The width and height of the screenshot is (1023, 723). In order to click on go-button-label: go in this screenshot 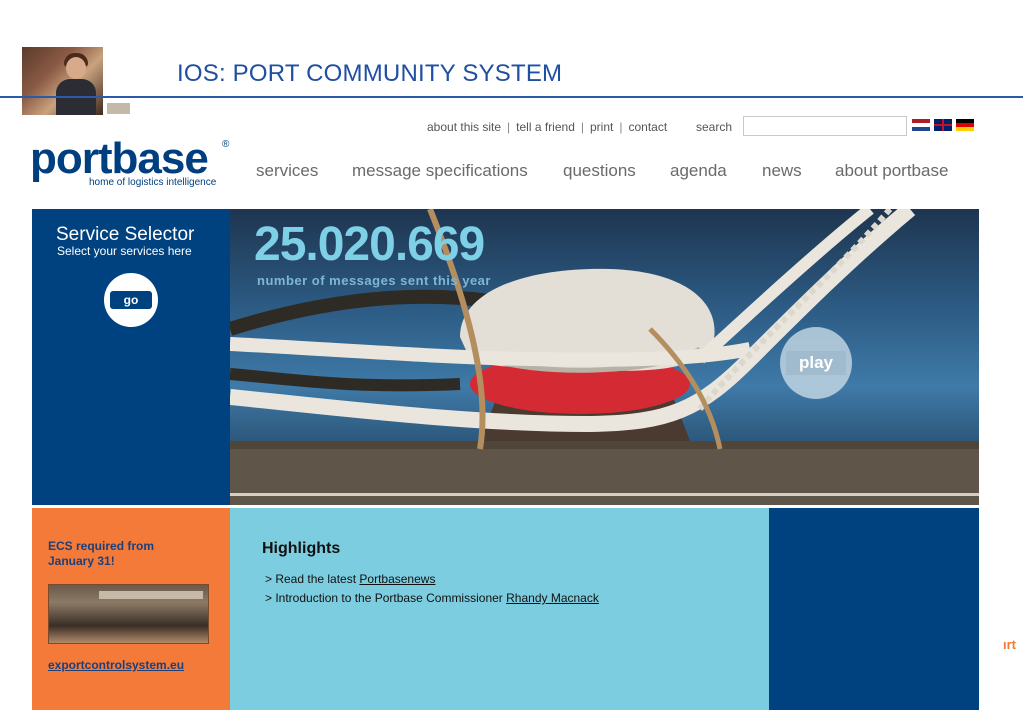, I will do `click(131, 300)`.